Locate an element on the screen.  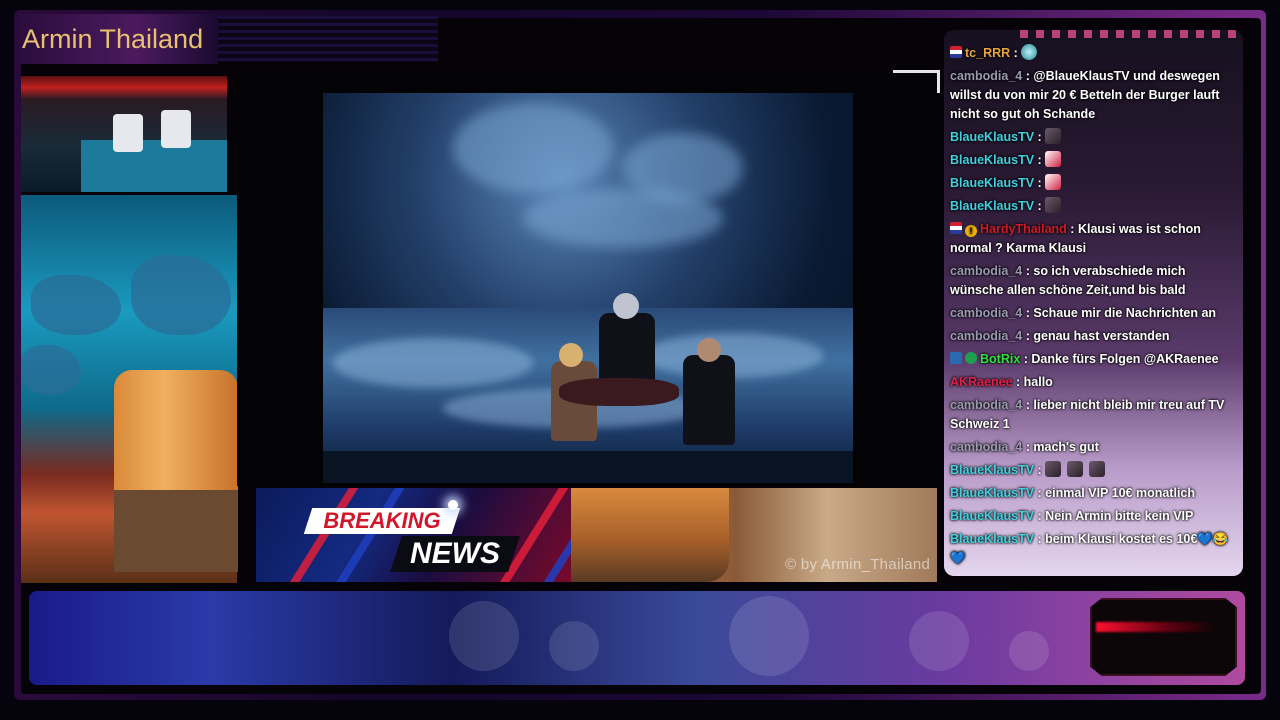
webcam-feed is located at coordinates (1163, 637).